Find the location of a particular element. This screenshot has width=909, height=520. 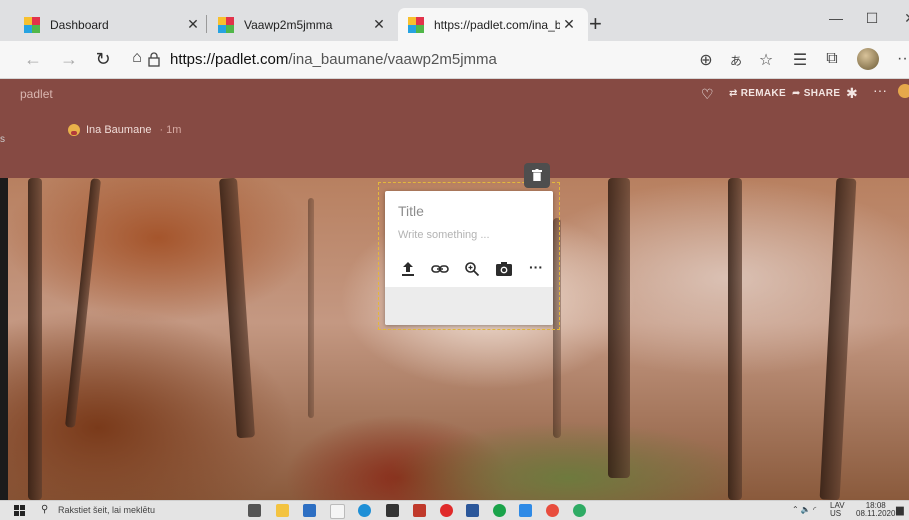

post-card: Title Write something ... ··· is located at coordinates (469, 258).